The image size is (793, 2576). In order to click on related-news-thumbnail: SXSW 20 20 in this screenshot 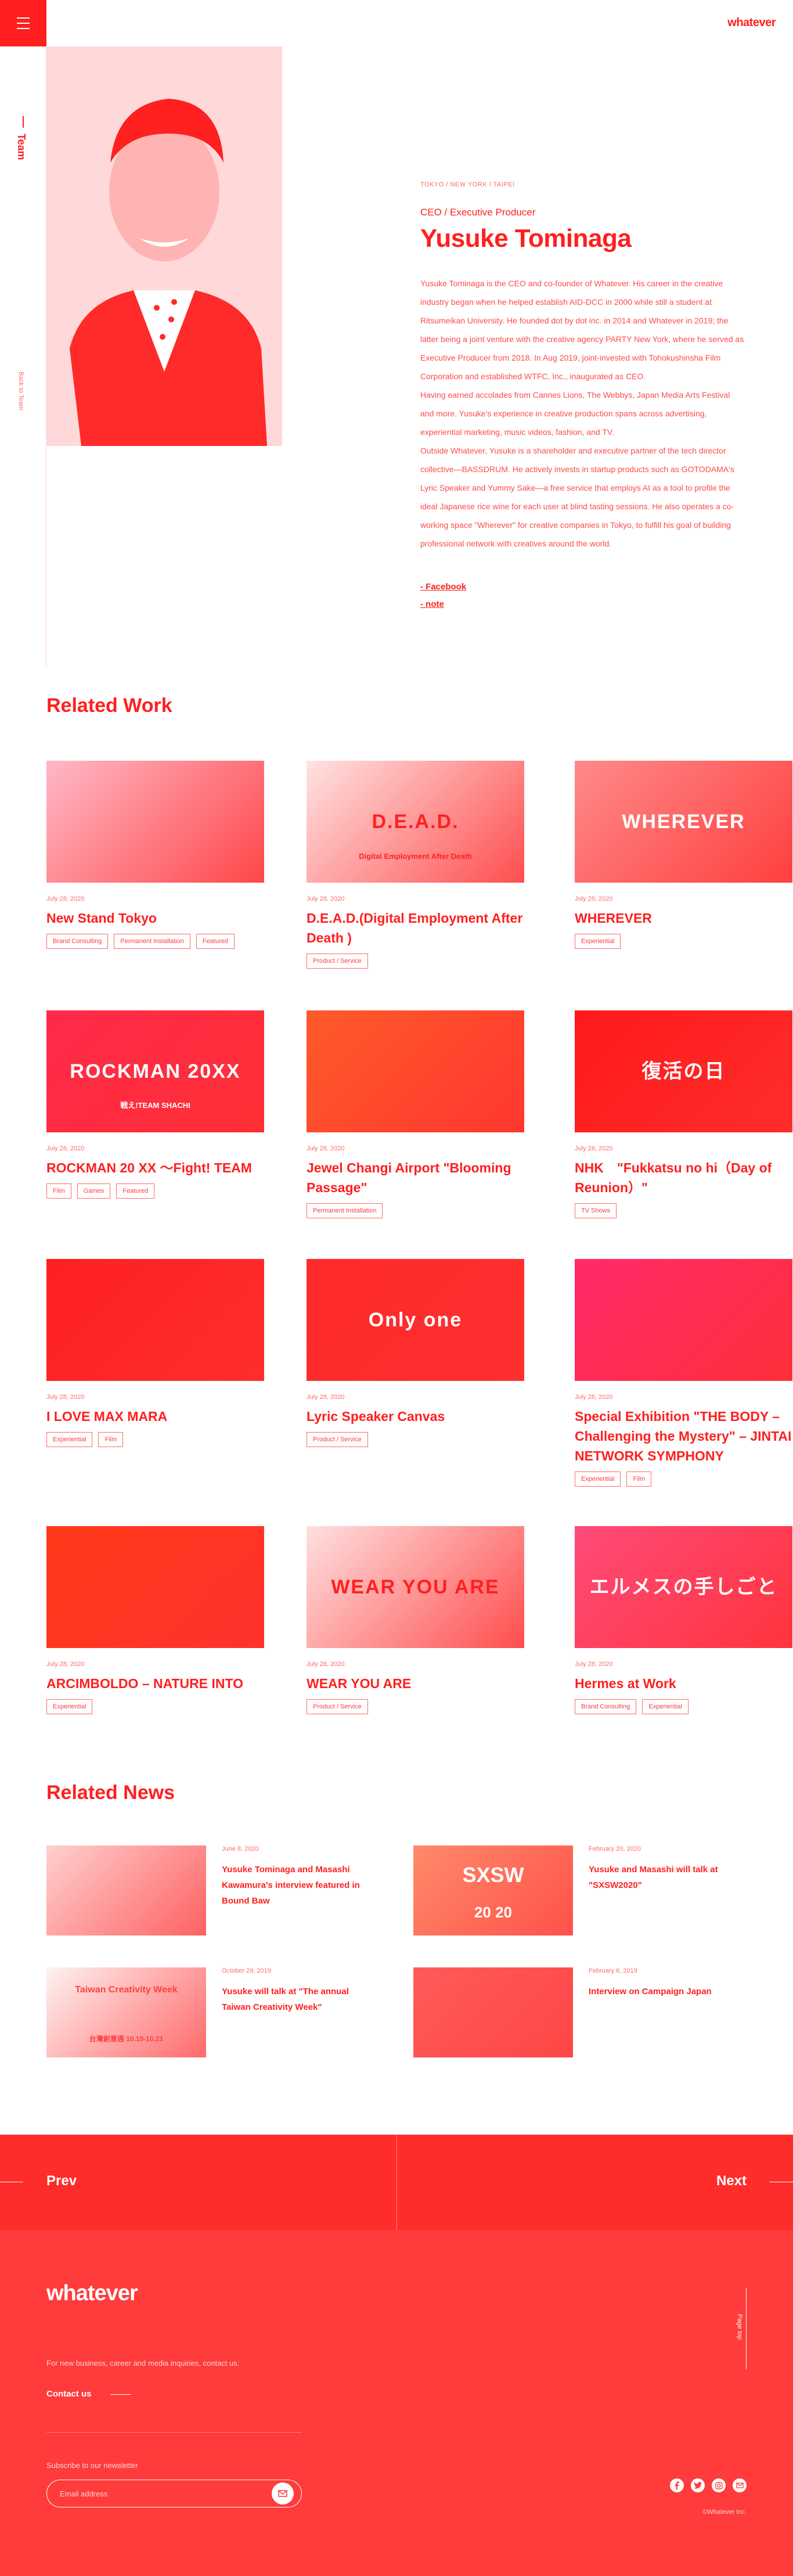, I will do `click(493, 1890)`.